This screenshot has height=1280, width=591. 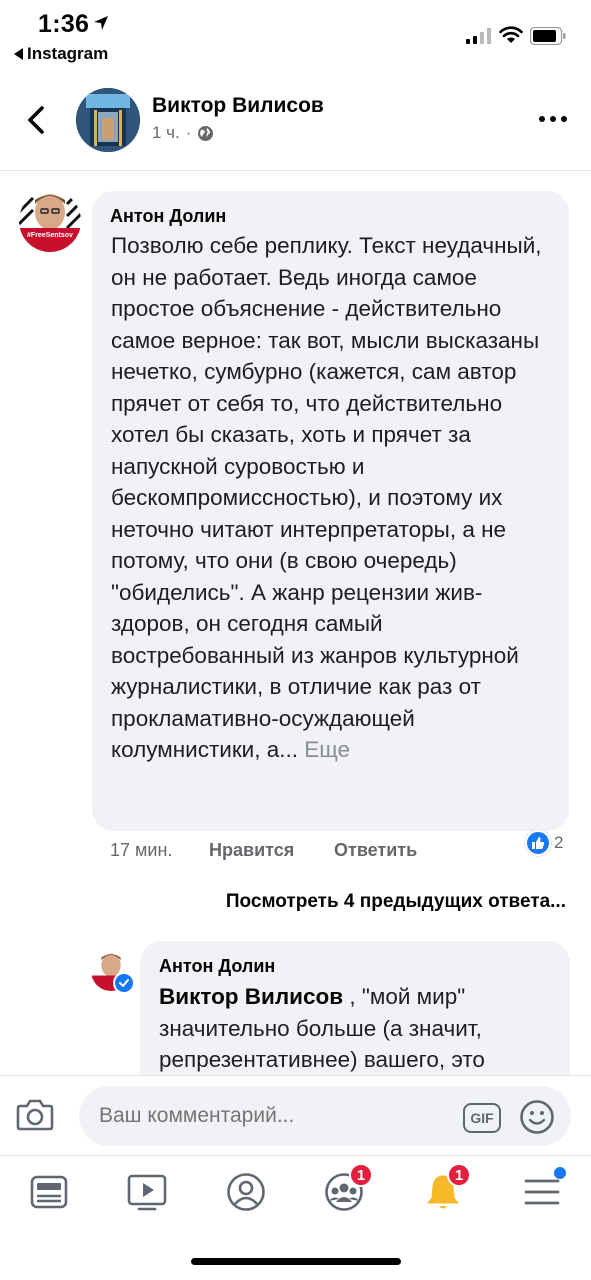 I want to click on camera-icon, so click(x=35, y=1115).